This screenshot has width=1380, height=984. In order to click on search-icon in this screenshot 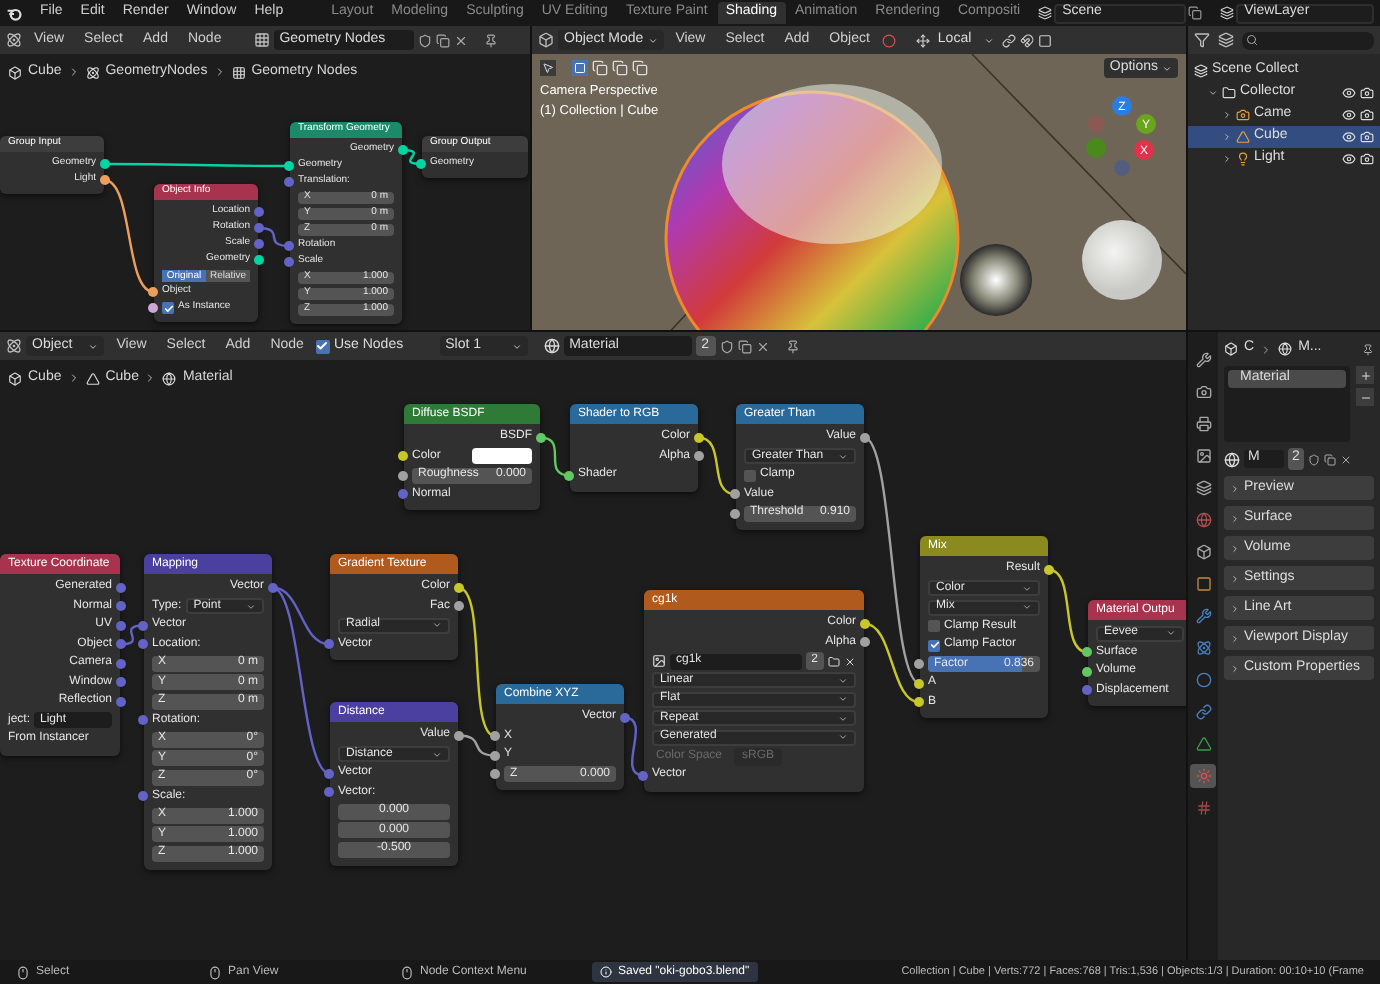, I will do `click(1252, 40)`.